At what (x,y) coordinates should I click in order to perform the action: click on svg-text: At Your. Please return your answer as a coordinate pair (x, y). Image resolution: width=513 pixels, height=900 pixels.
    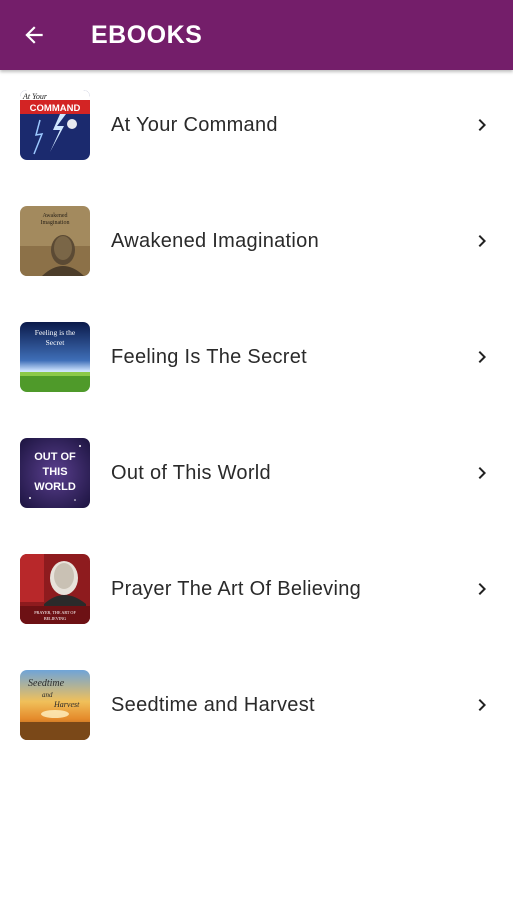
    Looking at the image, I should click on (35, 96).